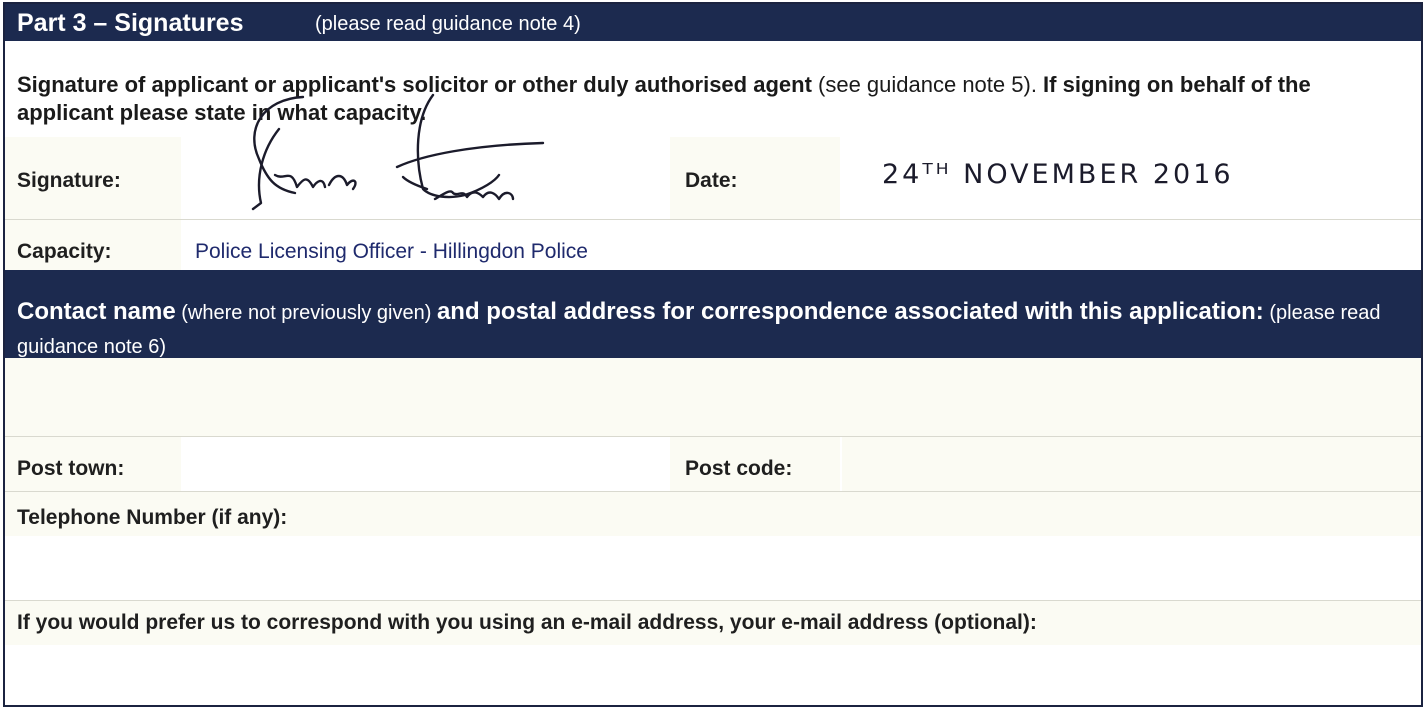  Describe the element at coordinates (152, 517) in the screenshot. I see `telephone-label: Telephone Number (if any):` at that location.